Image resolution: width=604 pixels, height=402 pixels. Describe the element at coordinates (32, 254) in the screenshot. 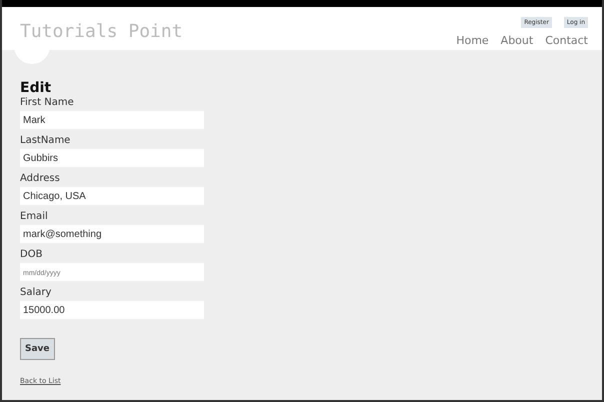

I see `field-label: DOB` at that location.